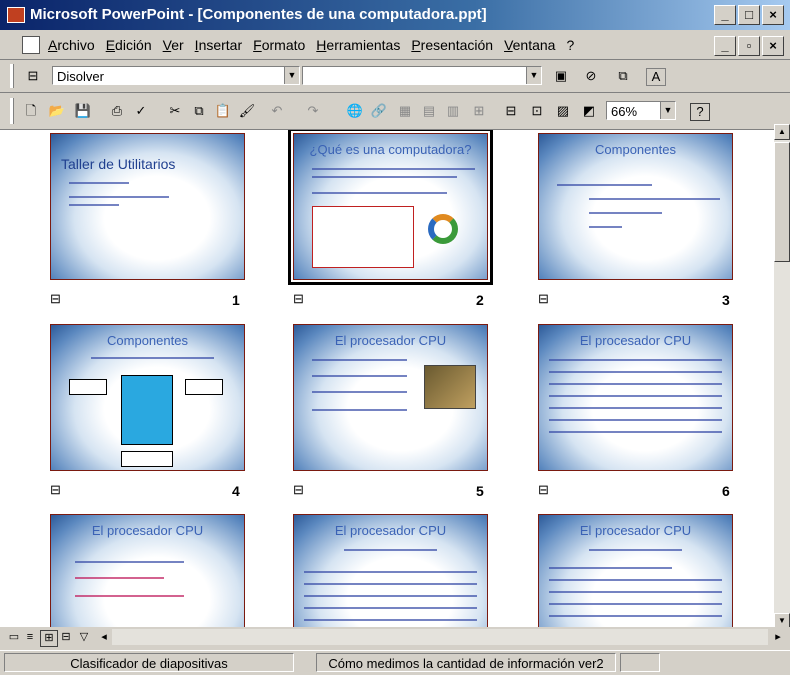  Describe the element at coordinates (80, 76) in the screenshot. I see `transition-value: Disolver` at that location.